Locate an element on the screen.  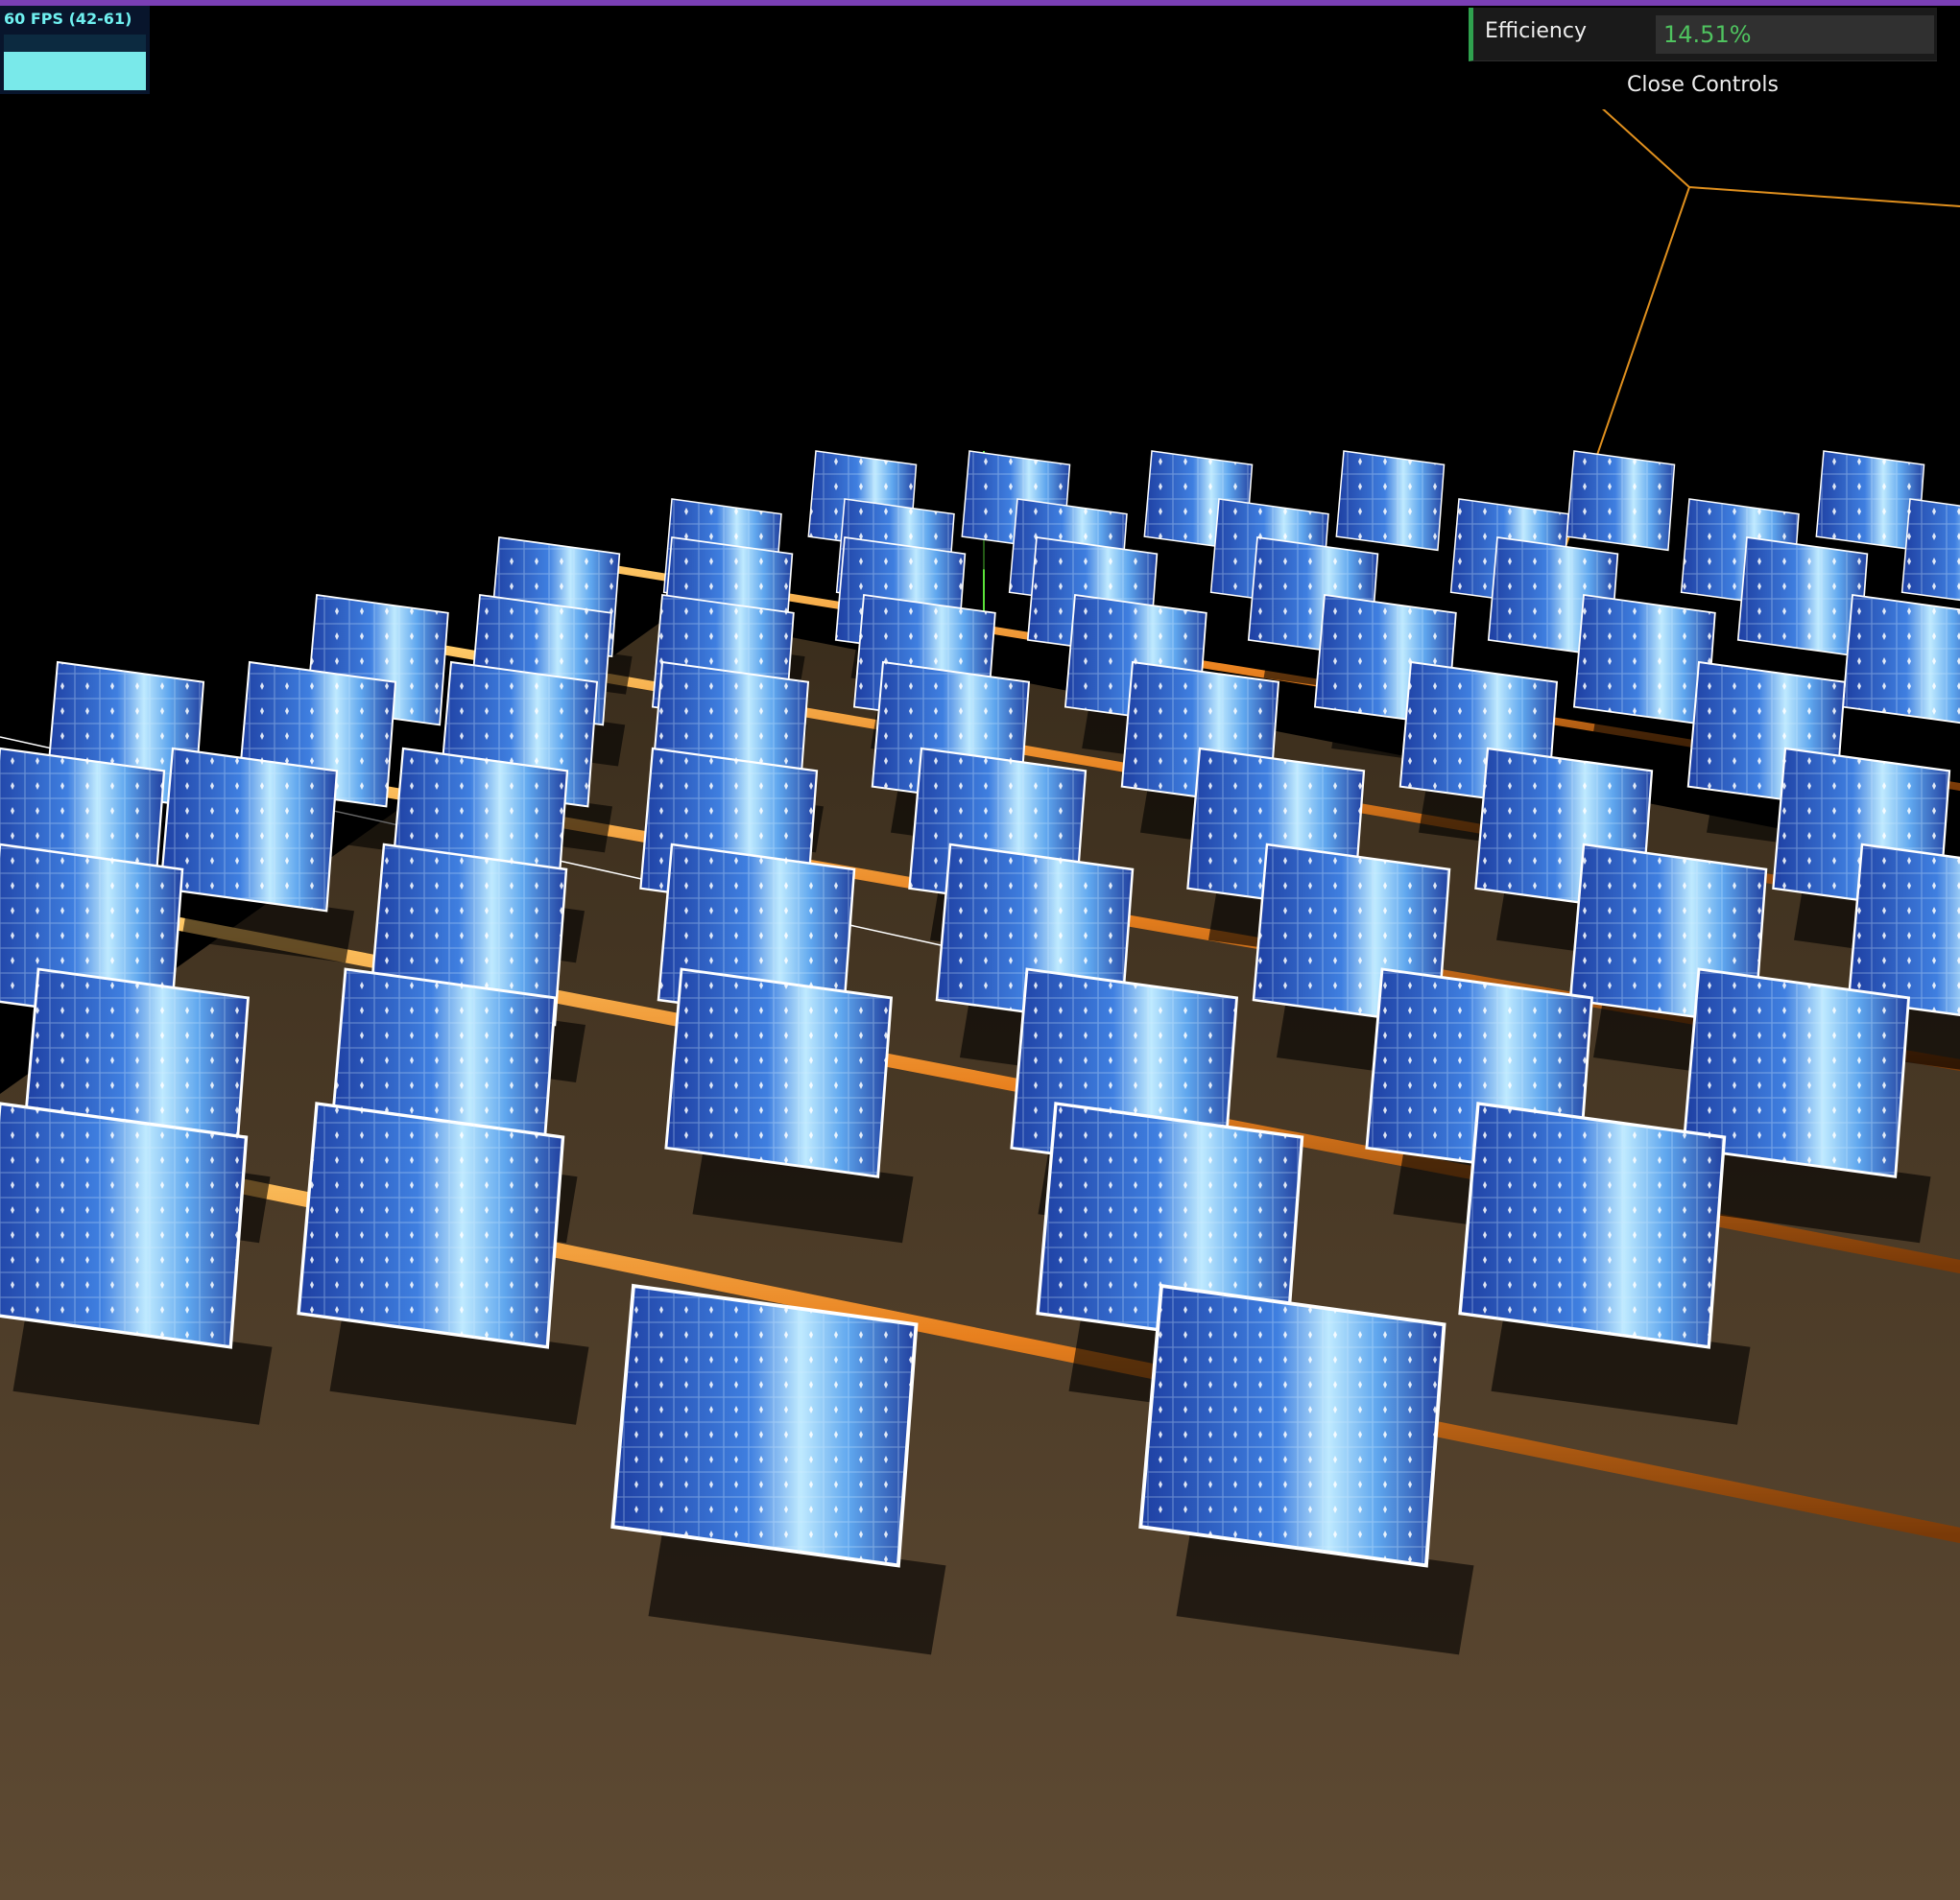
close-controls-button: Close Controls is located at coordinates (1703, 85).